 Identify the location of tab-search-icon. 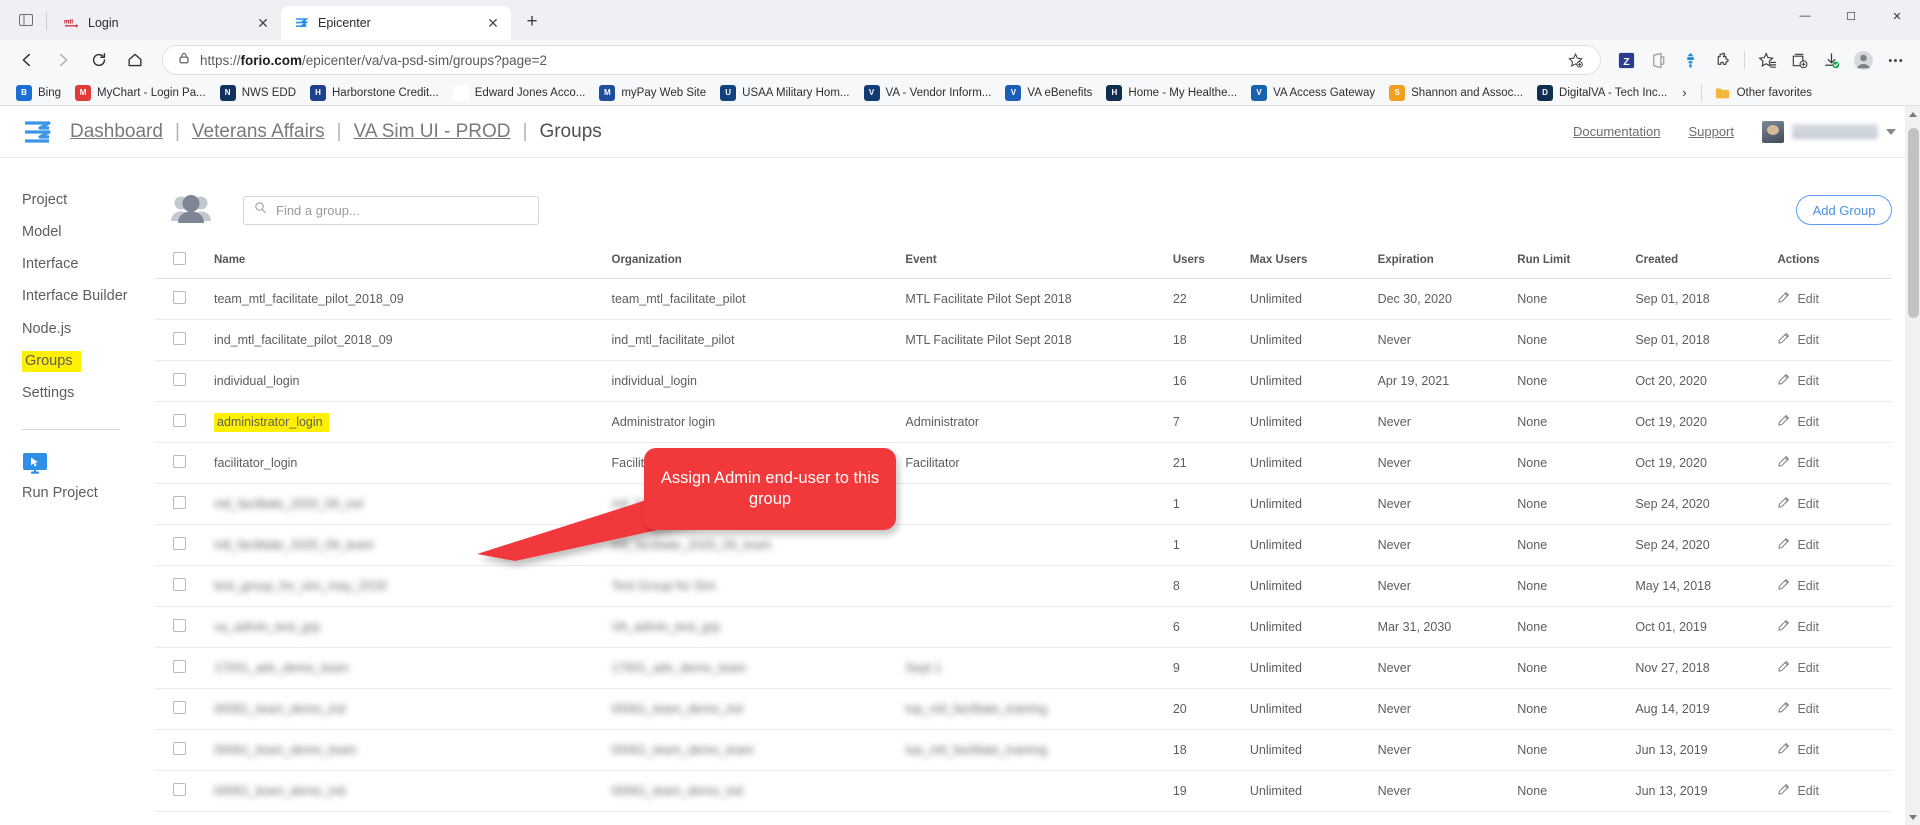
(26, 20).